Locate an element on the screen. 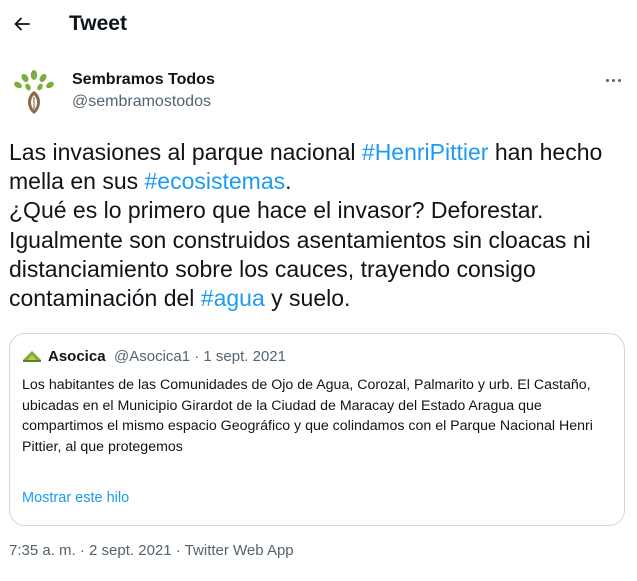 Image resolution: width=637 pixels, height=581 pixels. author-name: Sembramos Todos is located at coordinates (143, 80).